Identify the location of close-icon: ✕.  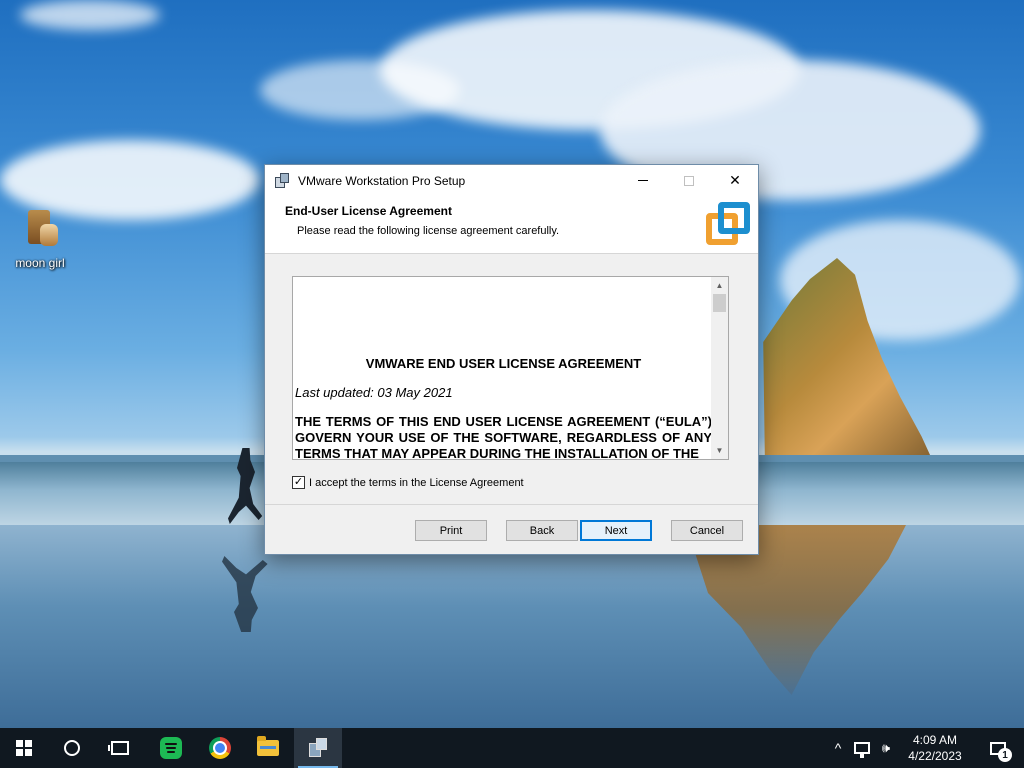
(735, 180).